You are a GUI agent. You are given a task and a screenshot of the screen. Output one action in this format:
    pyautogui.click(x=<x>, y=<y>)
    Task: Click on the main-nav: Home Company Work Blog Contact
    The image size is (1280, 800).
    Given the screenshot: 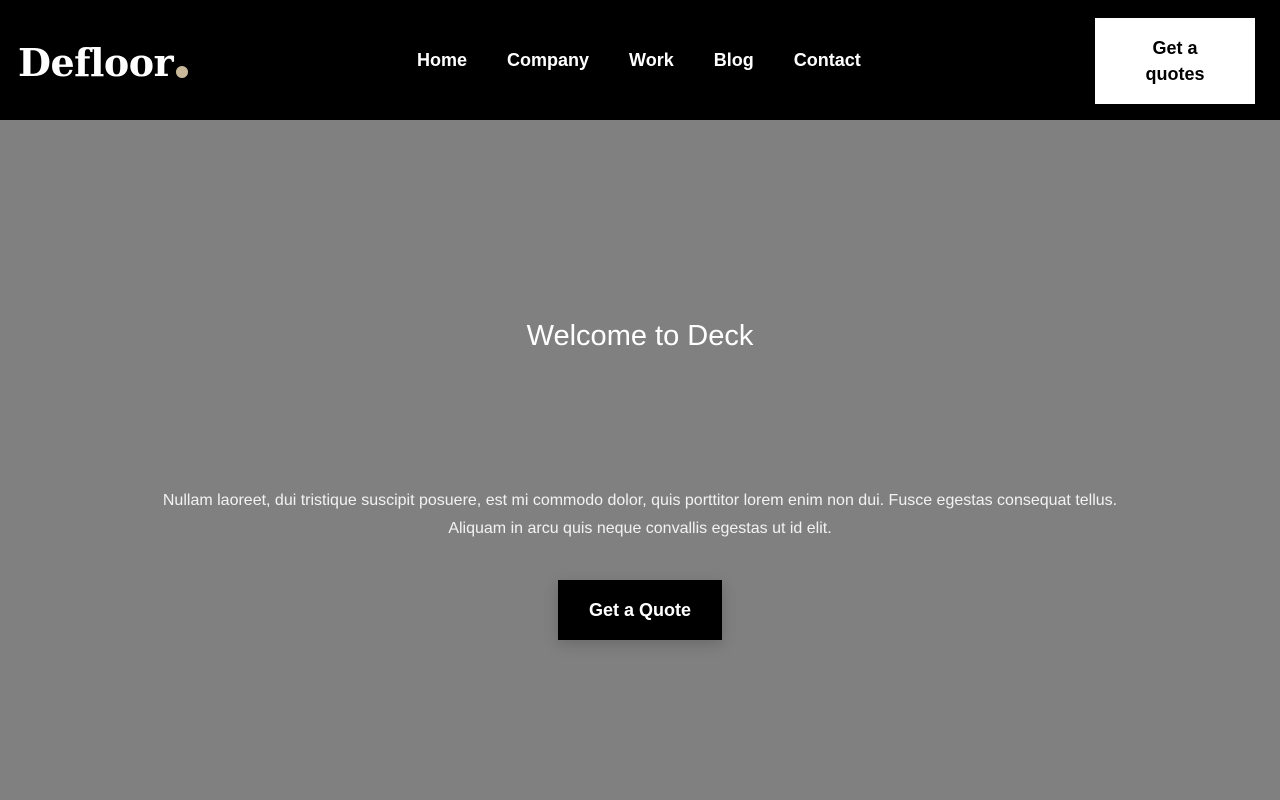 What is the action you would take?
    pyautogui.click(x=639, y=60)
    